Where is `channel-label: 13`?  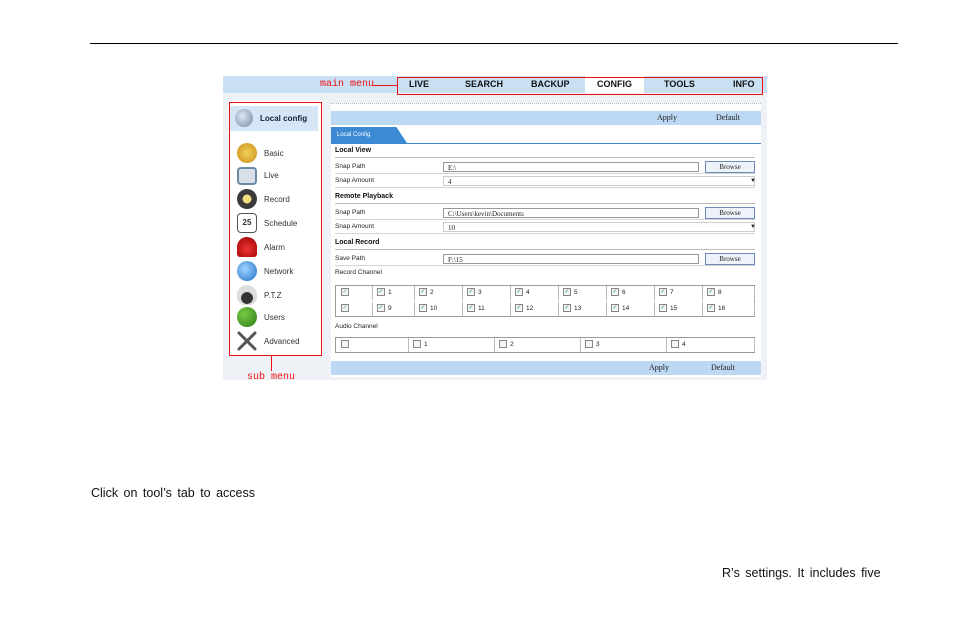 channel-label: 13 is located at coordinates (578, 308).